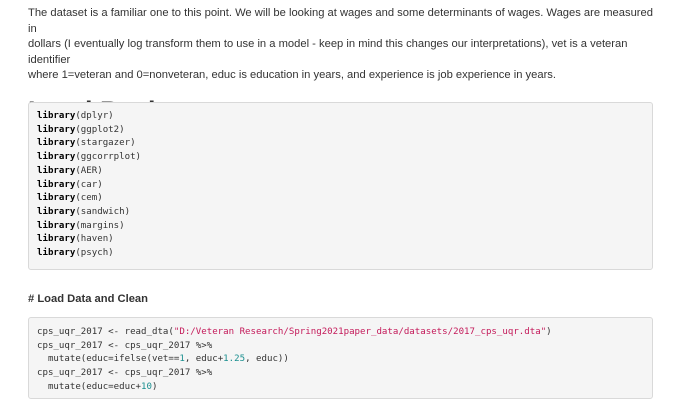  I want to click on code-line: library(ggplot2), so click(81, 129).